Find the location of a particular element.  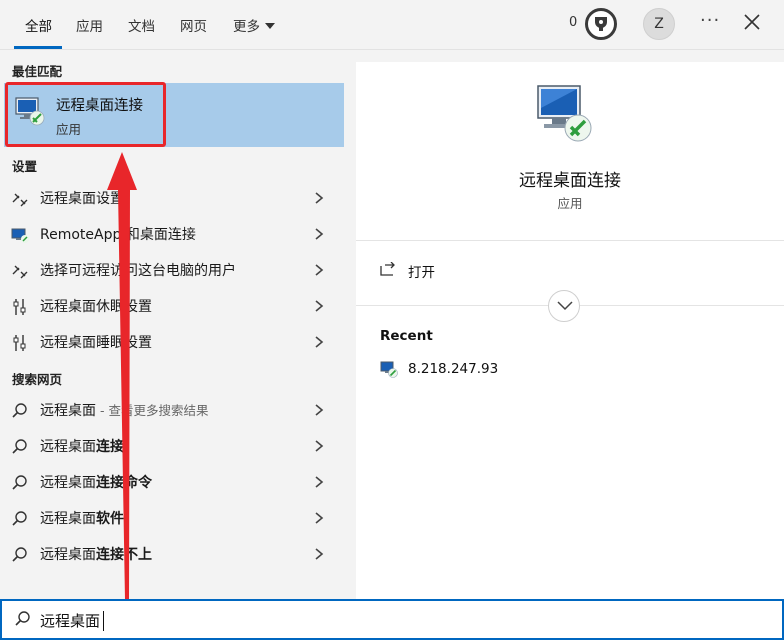

list-item: RemoteApp 和桌面连接 is located at coordinates (170, 234).